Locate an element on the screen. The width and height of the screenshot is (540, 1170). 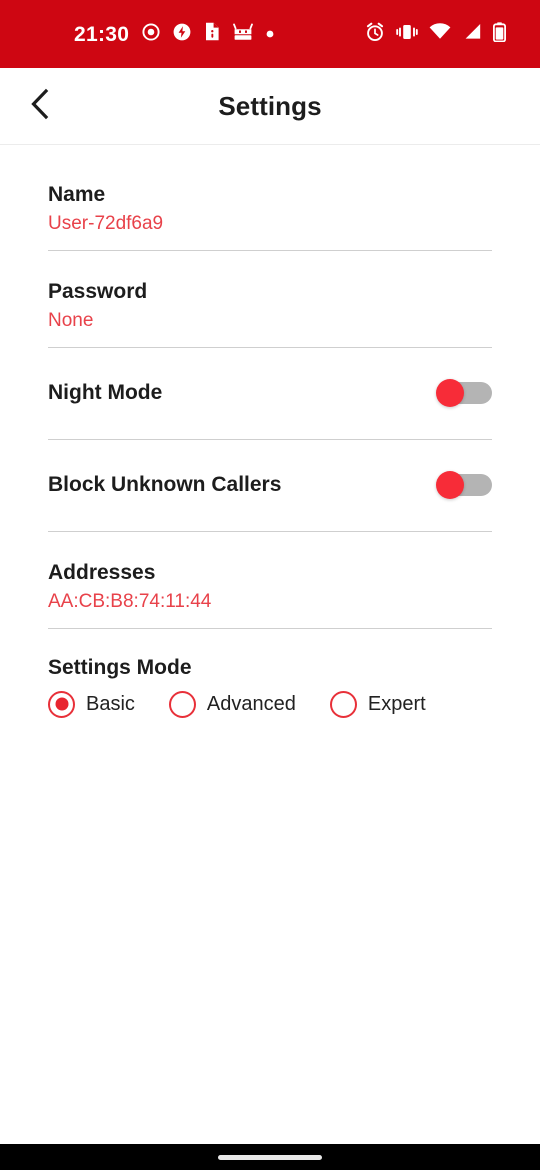
settings-mode-radio-group: Basic Advanced Expert is located at coordinates (270, 704).